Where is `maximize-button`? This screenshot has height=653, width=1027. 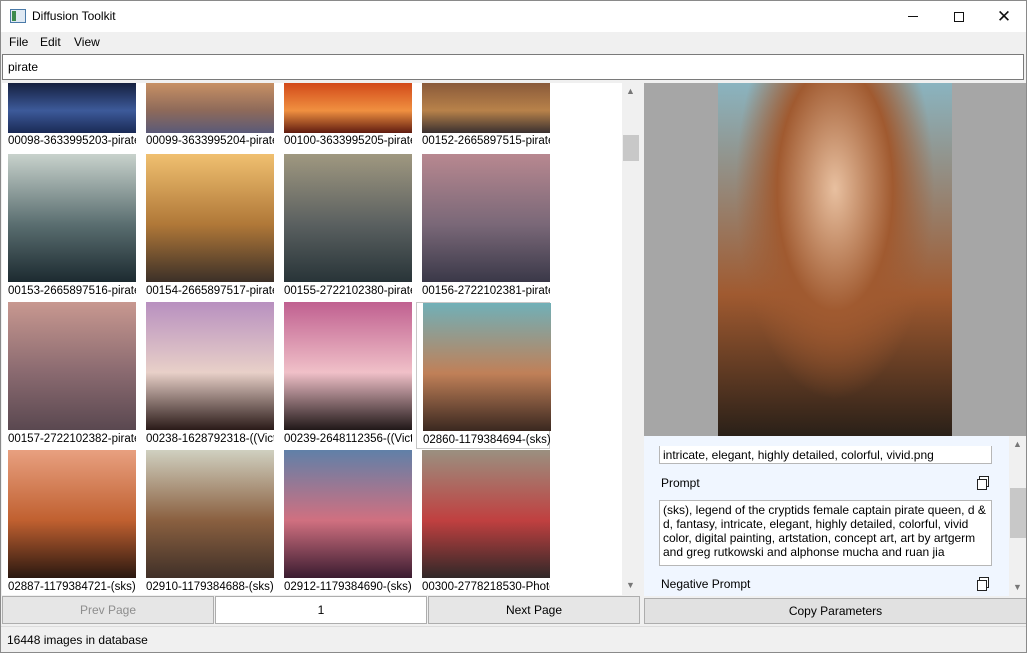 maximize-button is located at coordinates (959, 16).